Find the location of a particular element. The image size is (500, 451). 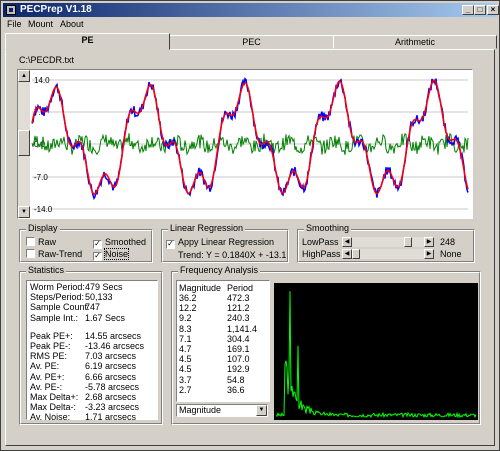

statistics-value: -3.23 arcsecs is located at coordinates (112, 407).